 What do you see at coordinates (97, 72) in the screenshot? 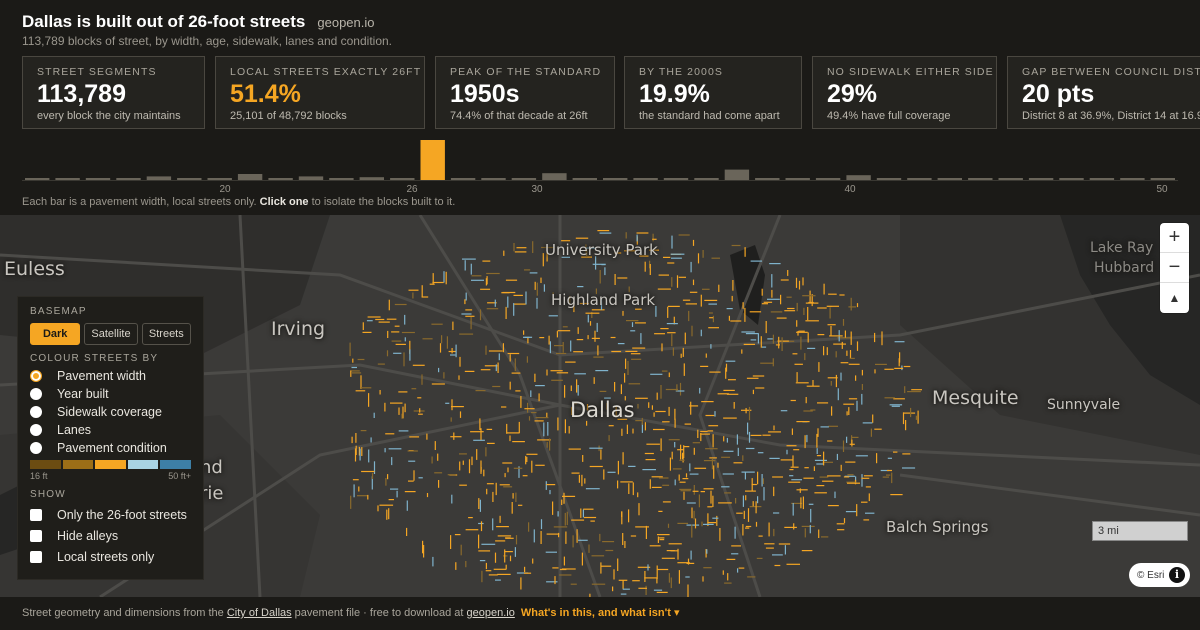
I see `stat-label: STREET SEGMENTS` at bounding box center [97, 72].